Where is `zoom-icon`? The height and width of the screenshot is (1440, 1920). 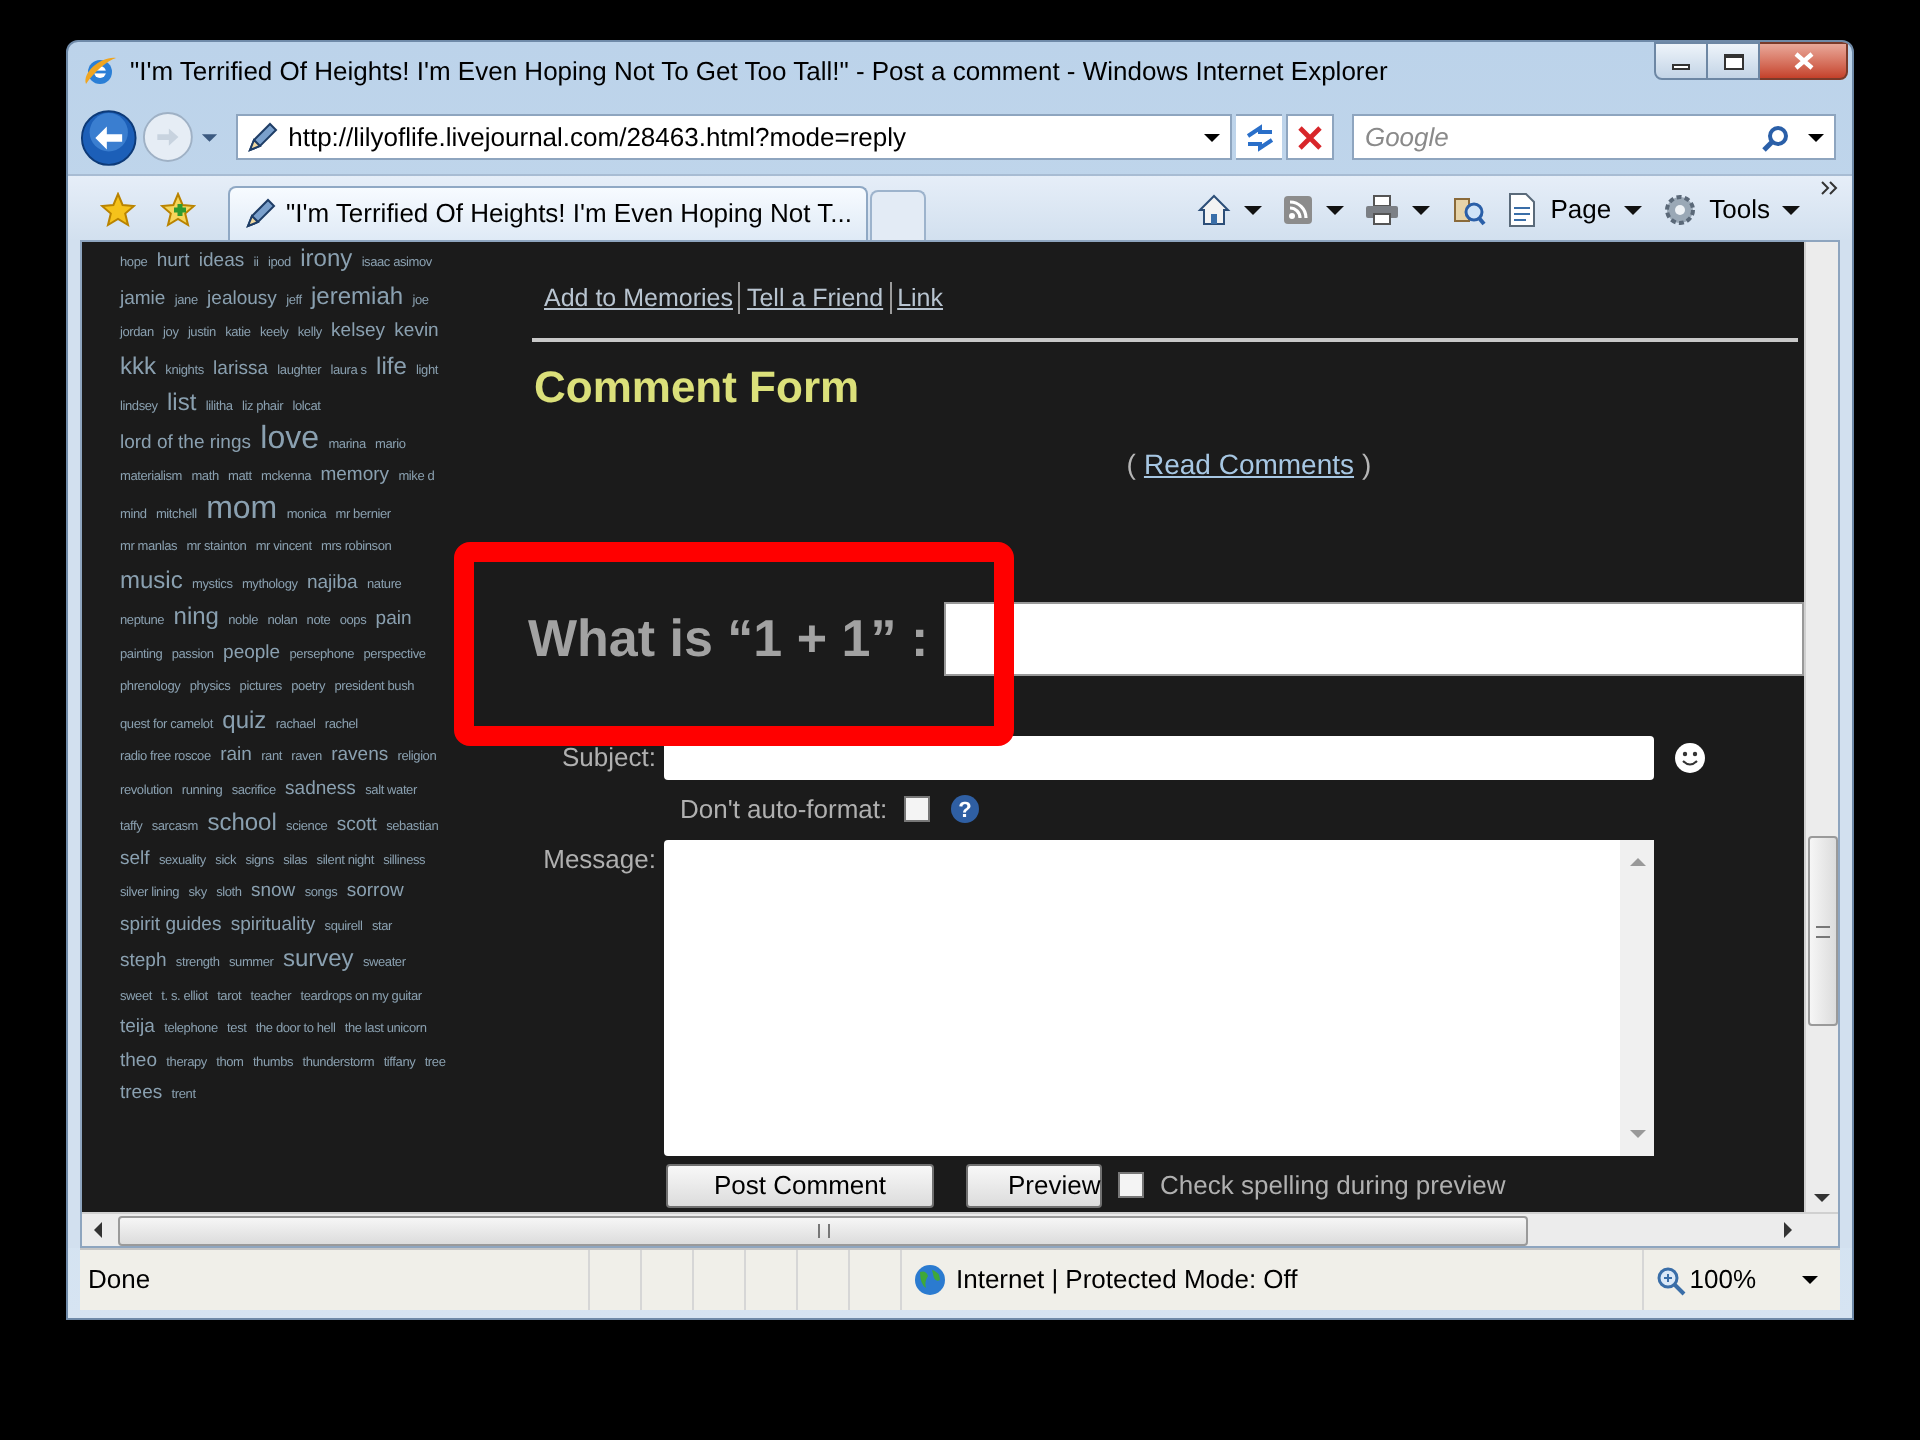
zoom-icon is located at coordinates (1670, 1280).